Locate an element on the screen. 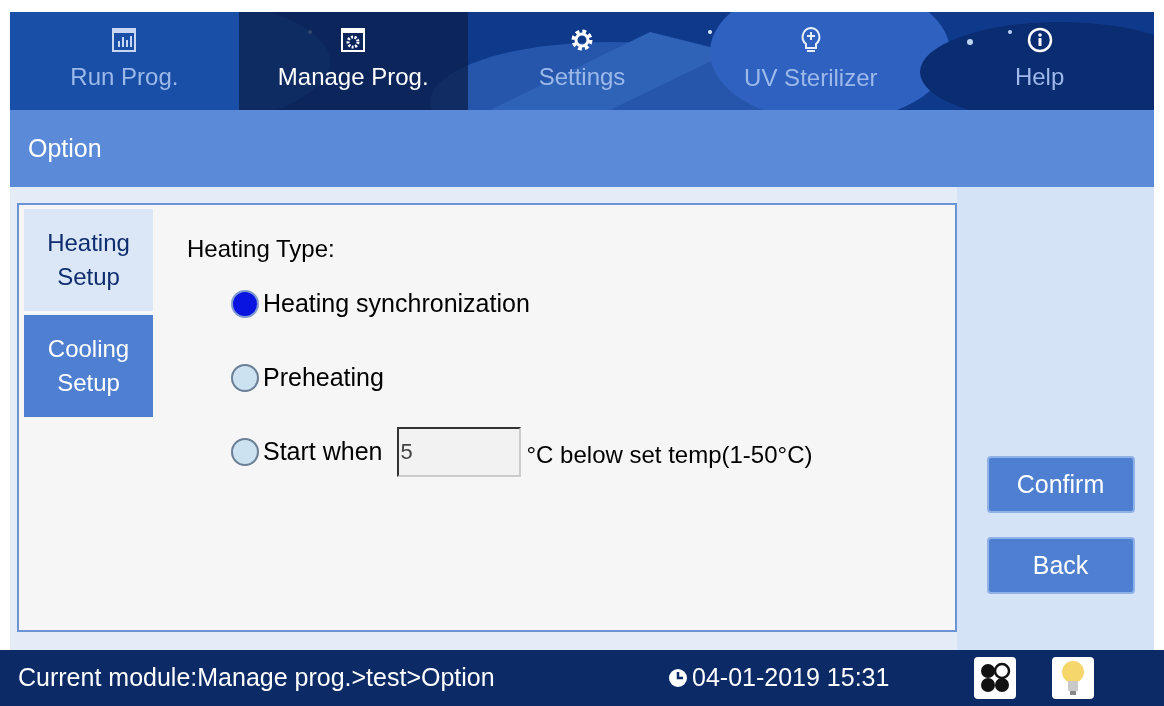 This screenshot has width=1164, height=706. side-tab: Heating Setup is located at coordinates (88, 260).